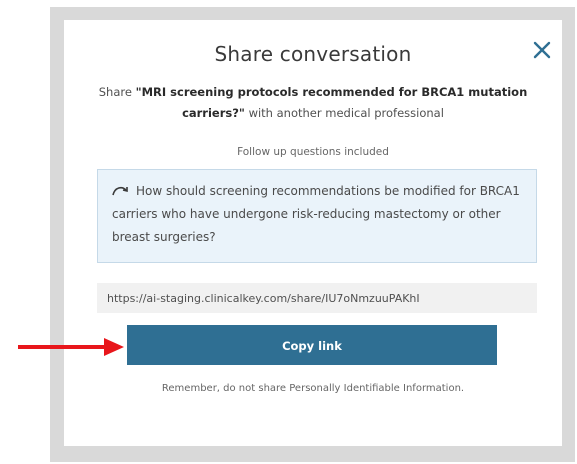 The image size is (577, 464). What do you see at coordinates (312, 345) in the screenshot?
I see `copy-link-button: Copy link` at bounding box center [312, 345].